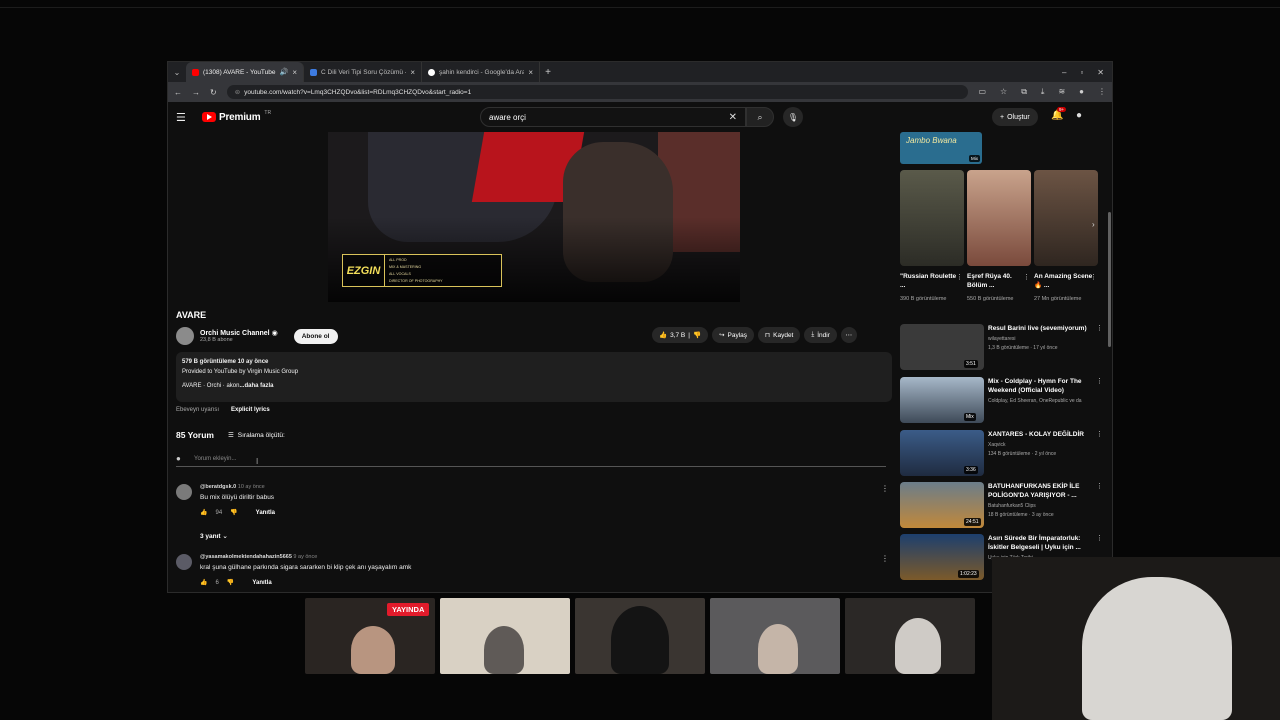  Describe the element at coordinates (1024, 92) in the screenshot. I see `extensions-icon: ⧉` at that location.